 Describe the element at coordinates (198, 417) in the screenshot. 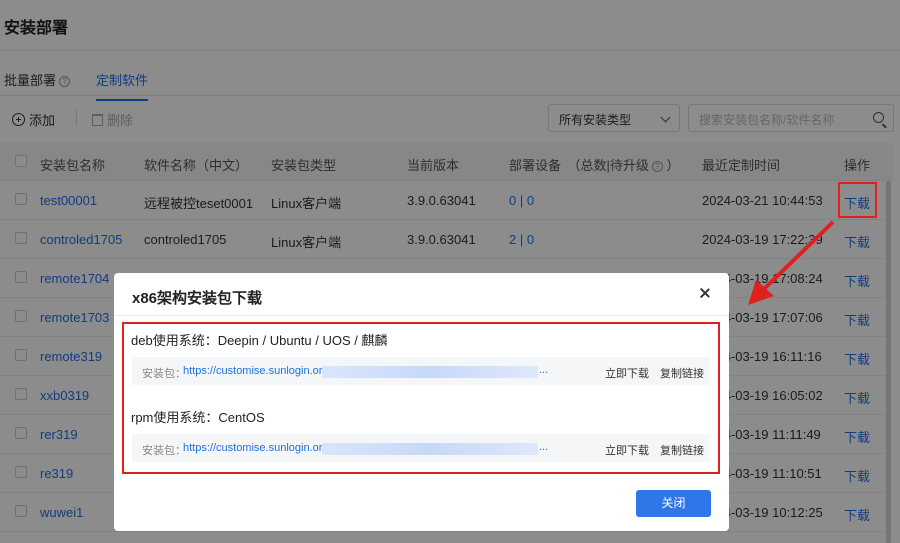

I see `rpm-section-title: rpm使用系统：CentOS` at that location.